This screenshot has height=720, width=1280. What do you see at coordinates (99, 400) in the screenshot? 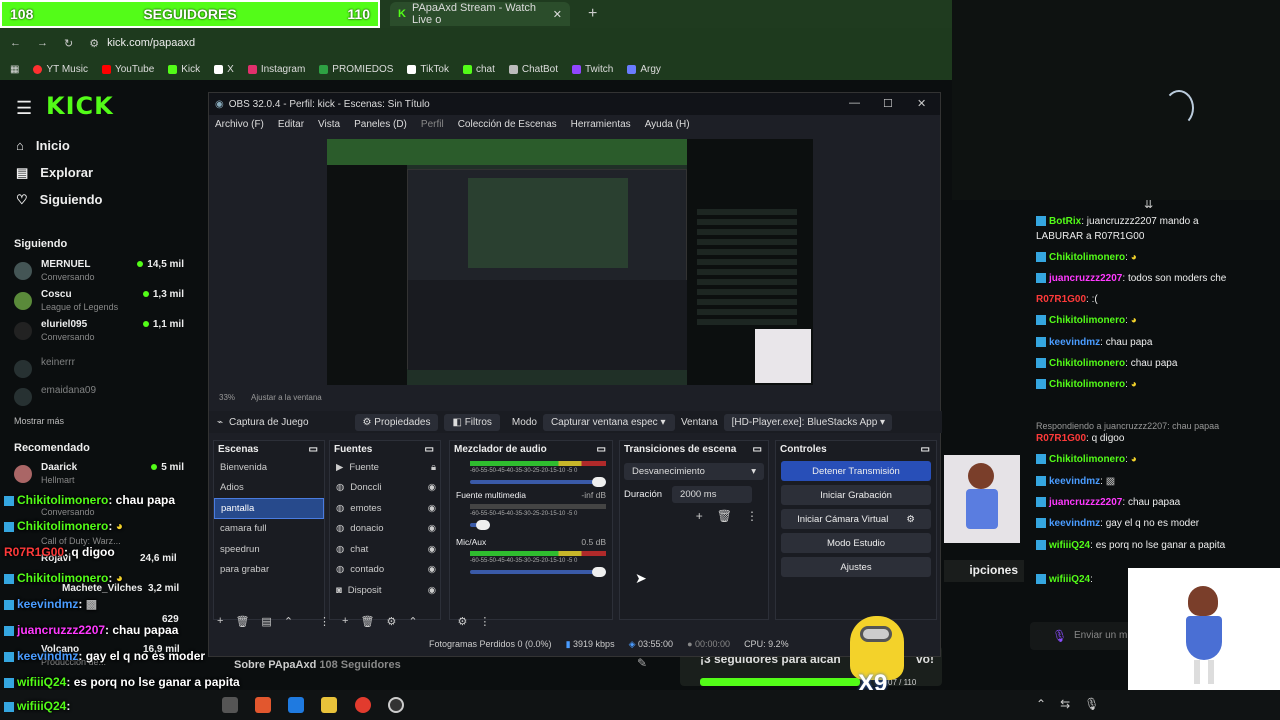
I see `following-item-offline: emaidana09` at bounding box center [99, 400].